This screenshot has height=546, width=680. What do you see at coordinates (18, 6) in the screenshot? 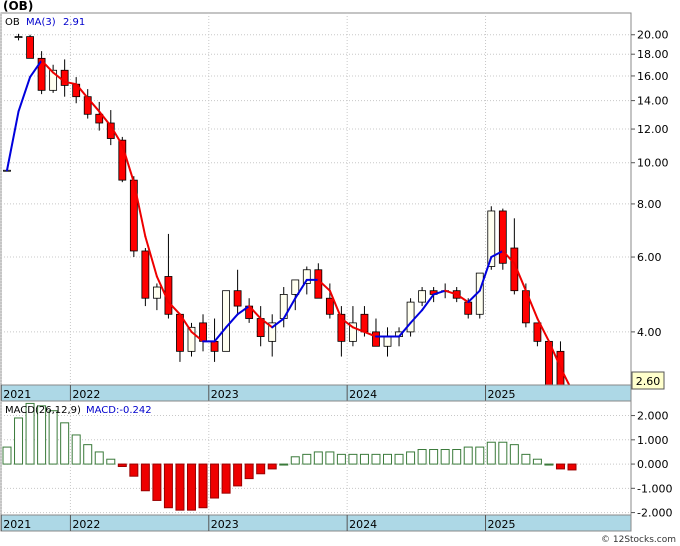
I see `symbol-label: (OB)` at bounding box center [18, 6].